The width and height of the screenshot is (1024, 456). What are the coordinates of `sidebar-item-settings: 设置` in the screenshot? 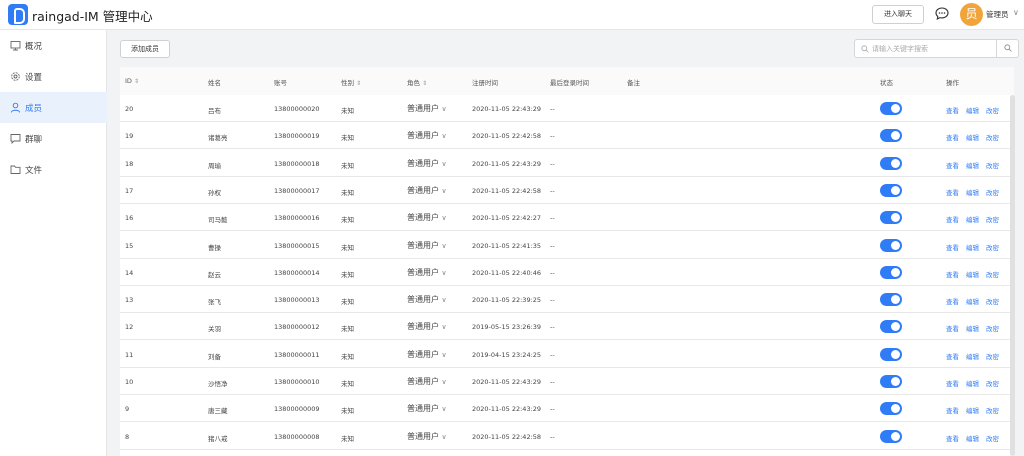 It's located at (53, 76).